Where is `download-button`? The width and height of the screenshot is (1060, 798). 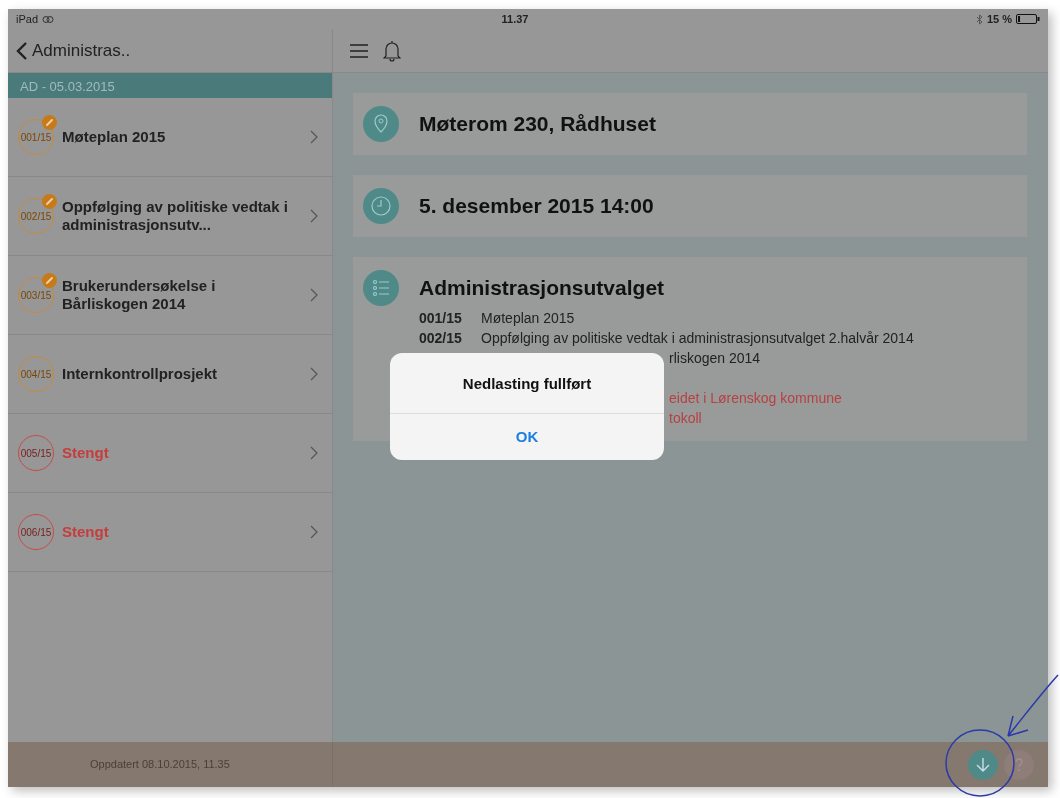 download-button is located at coordinates (983, 764).